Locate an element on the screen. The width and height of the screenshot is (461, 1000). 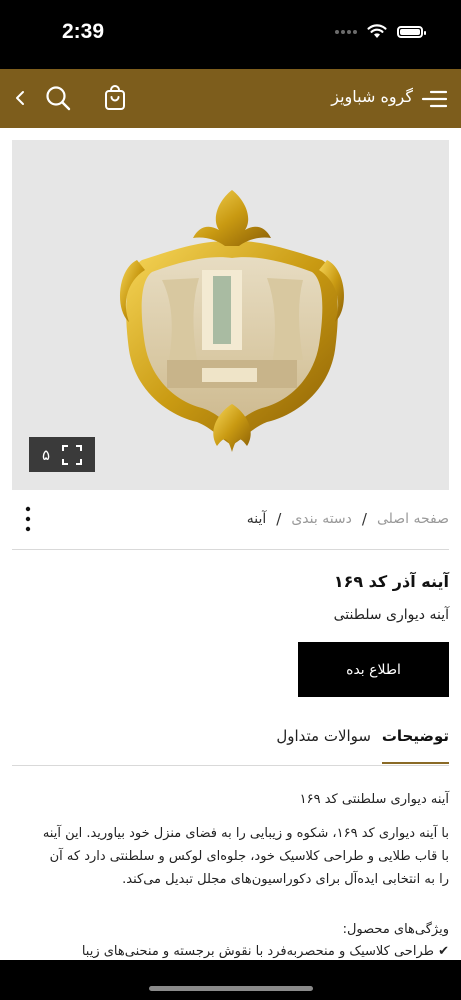
gallery-count: ۵ is located at coordinates (46, 454).